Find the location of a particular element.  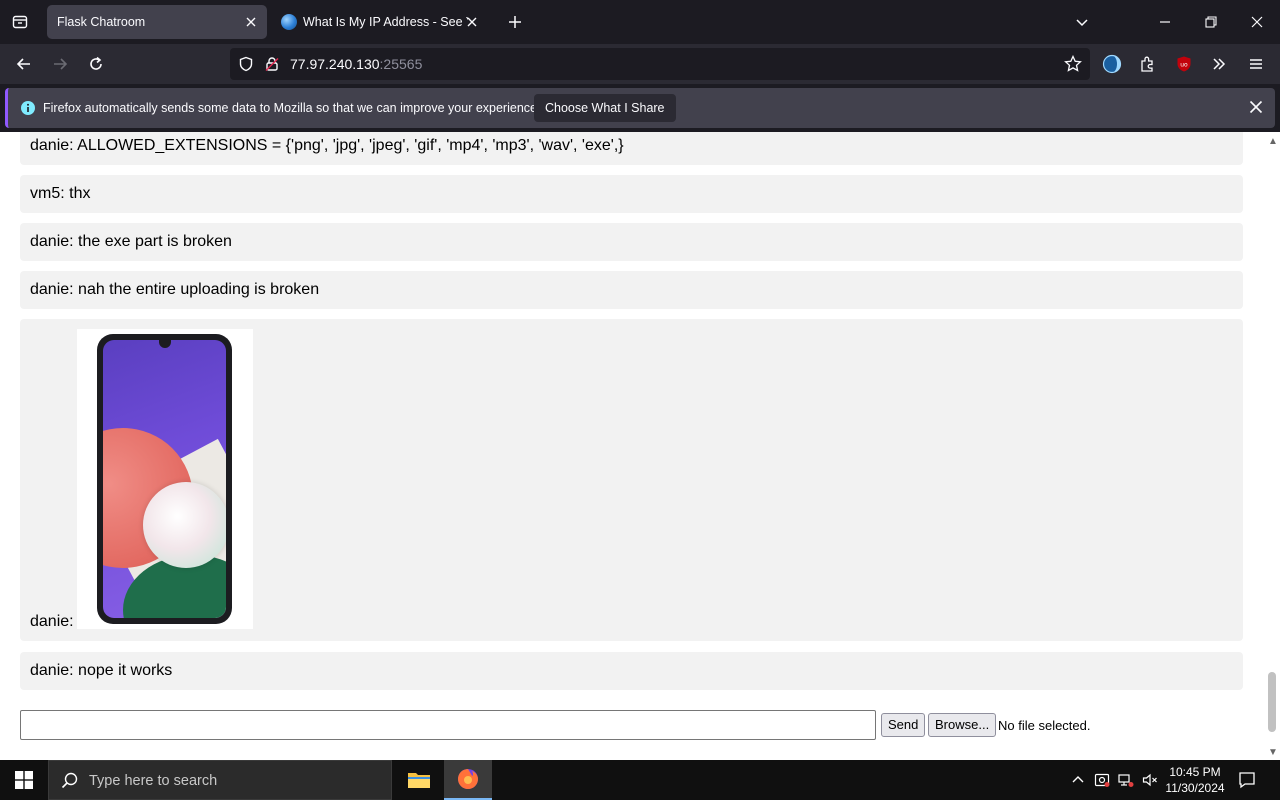

action-center-icon is located at coordinates (1247, 780).